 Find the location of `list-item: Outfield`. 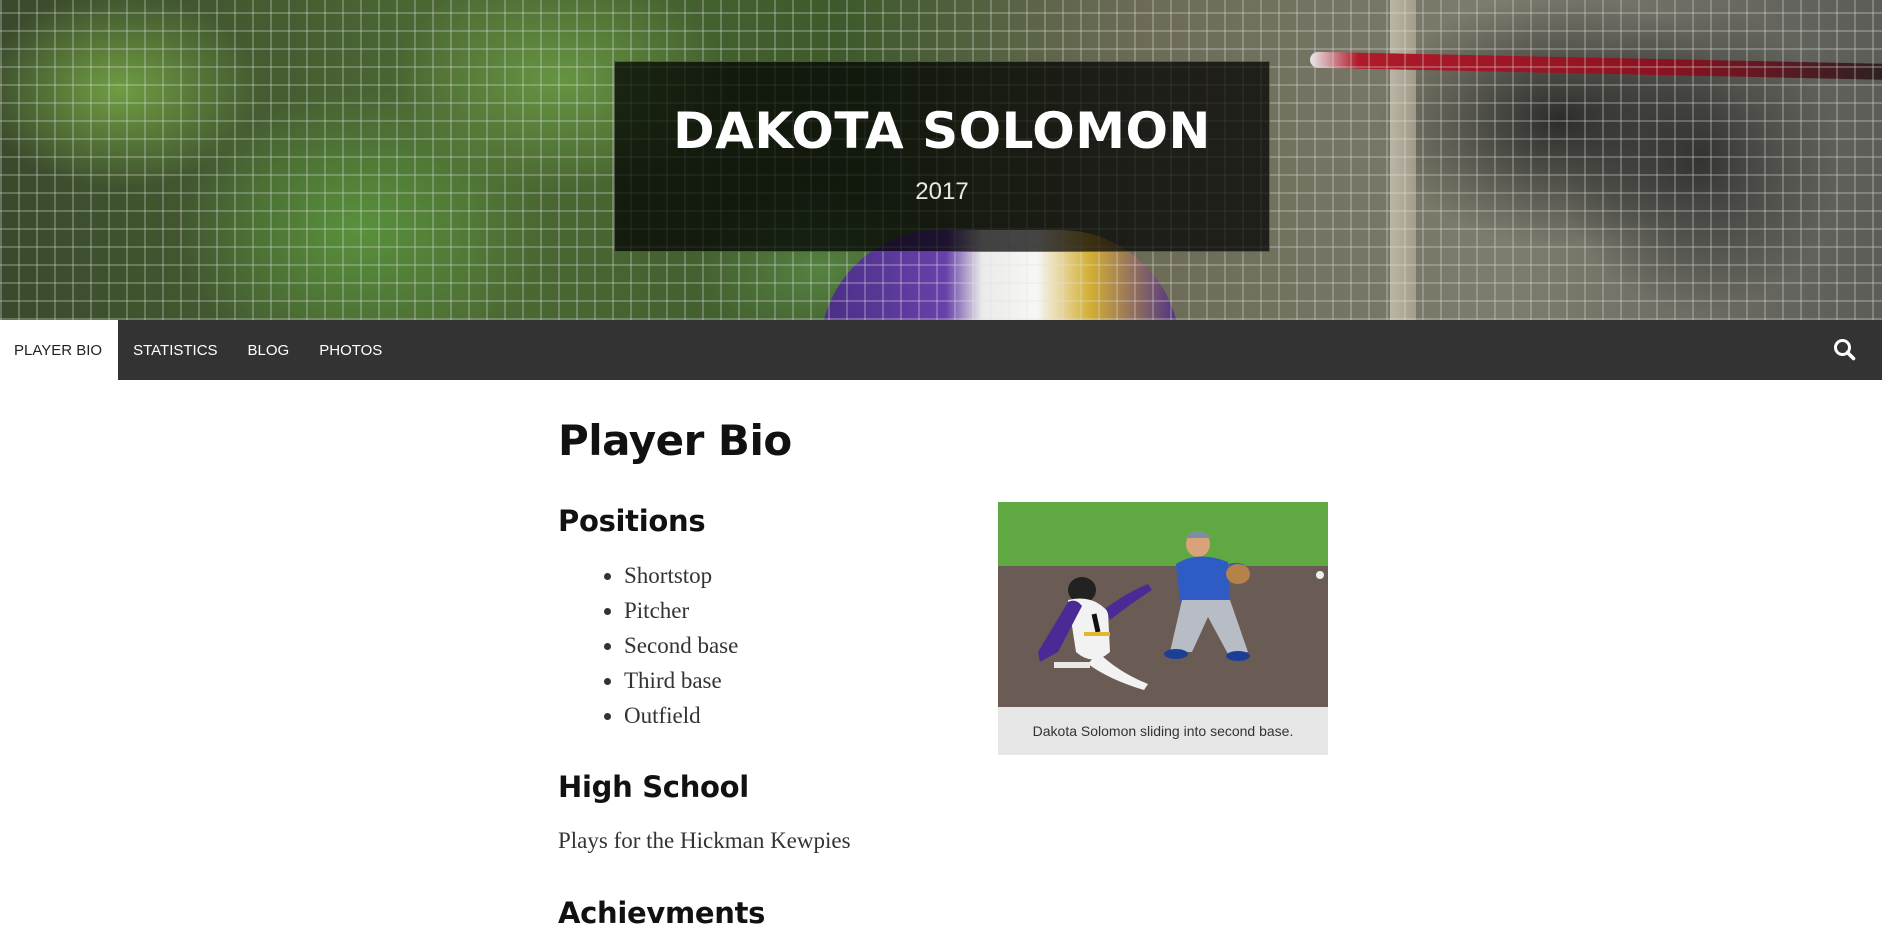

list-item: Outfield is located at coordinates (681, 715).